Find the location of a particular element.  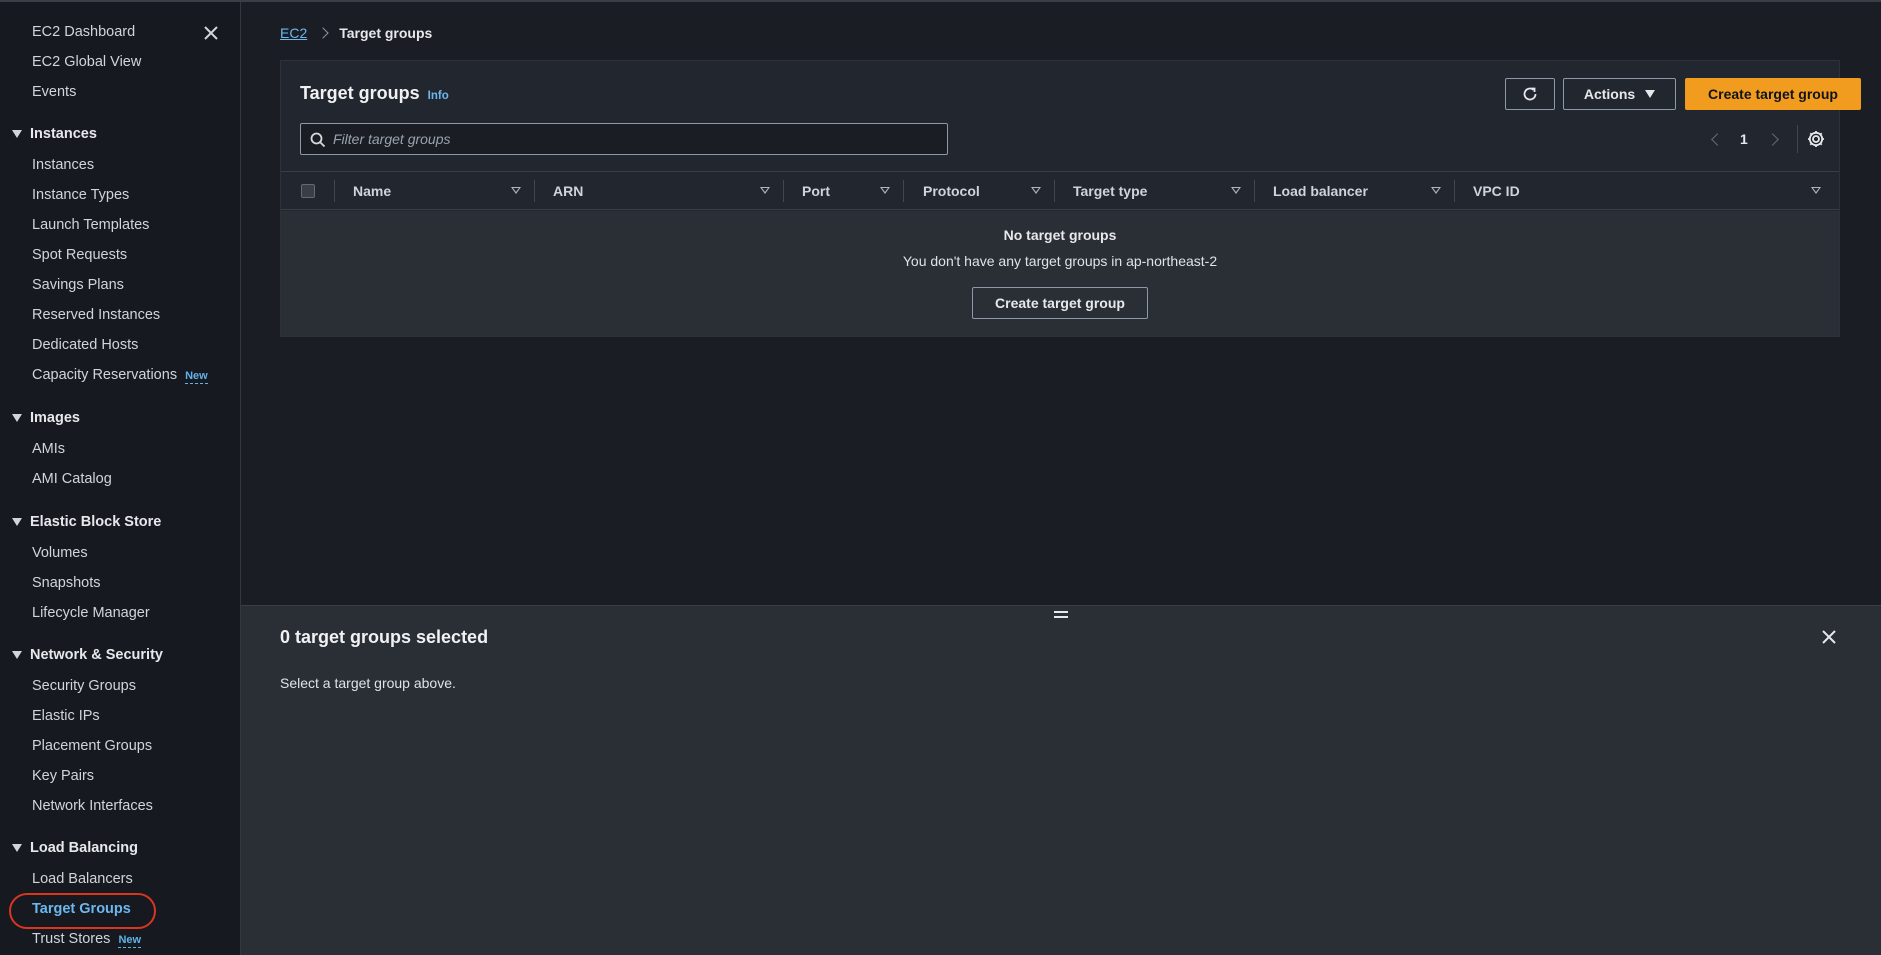

sidebar-item-volumes: Volumes is located at coordinates (60, 553).